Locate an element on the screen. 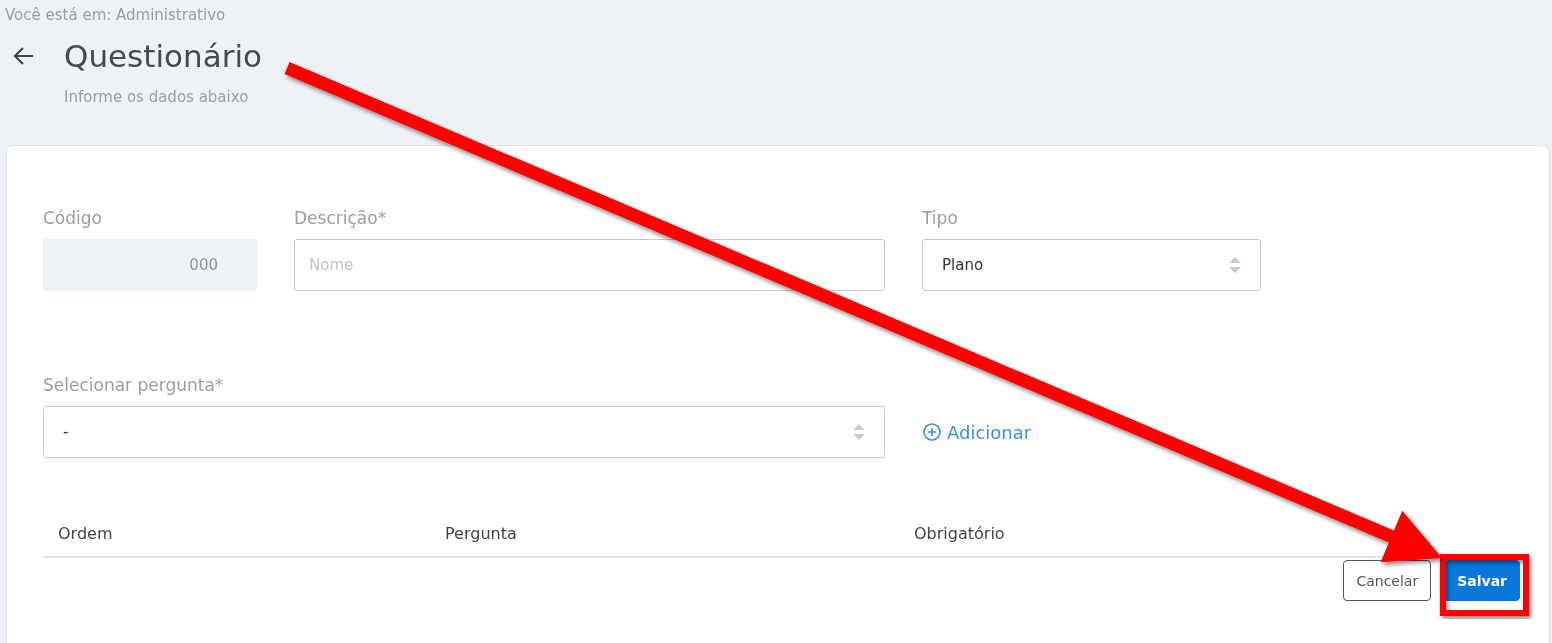 The image size is (1552, 643). select-value: Plano is located at coordinates (963, 265).